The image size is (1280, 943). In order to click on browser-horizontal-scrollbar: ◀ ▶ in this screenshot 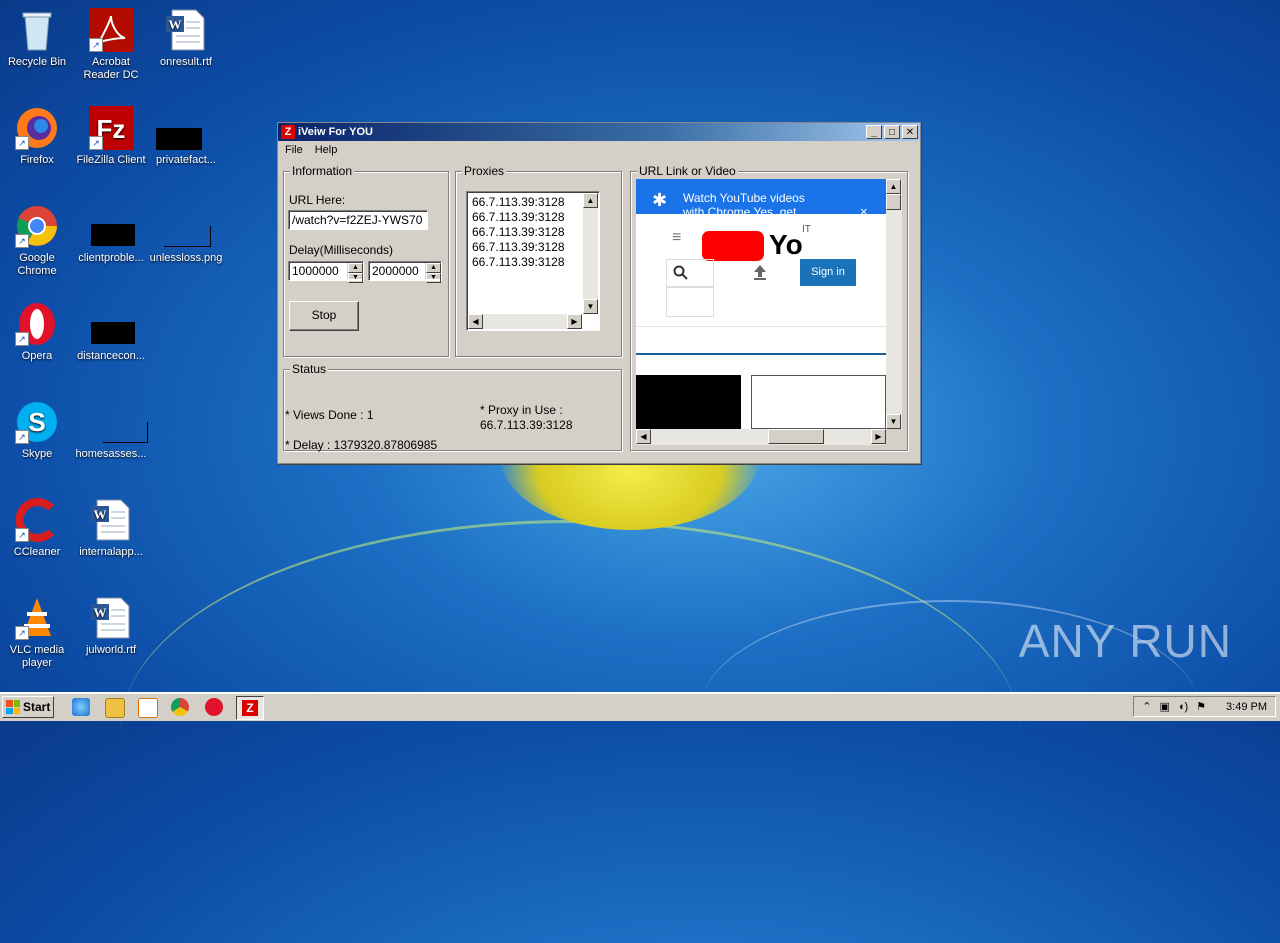, I will do `click(761, 437)`.